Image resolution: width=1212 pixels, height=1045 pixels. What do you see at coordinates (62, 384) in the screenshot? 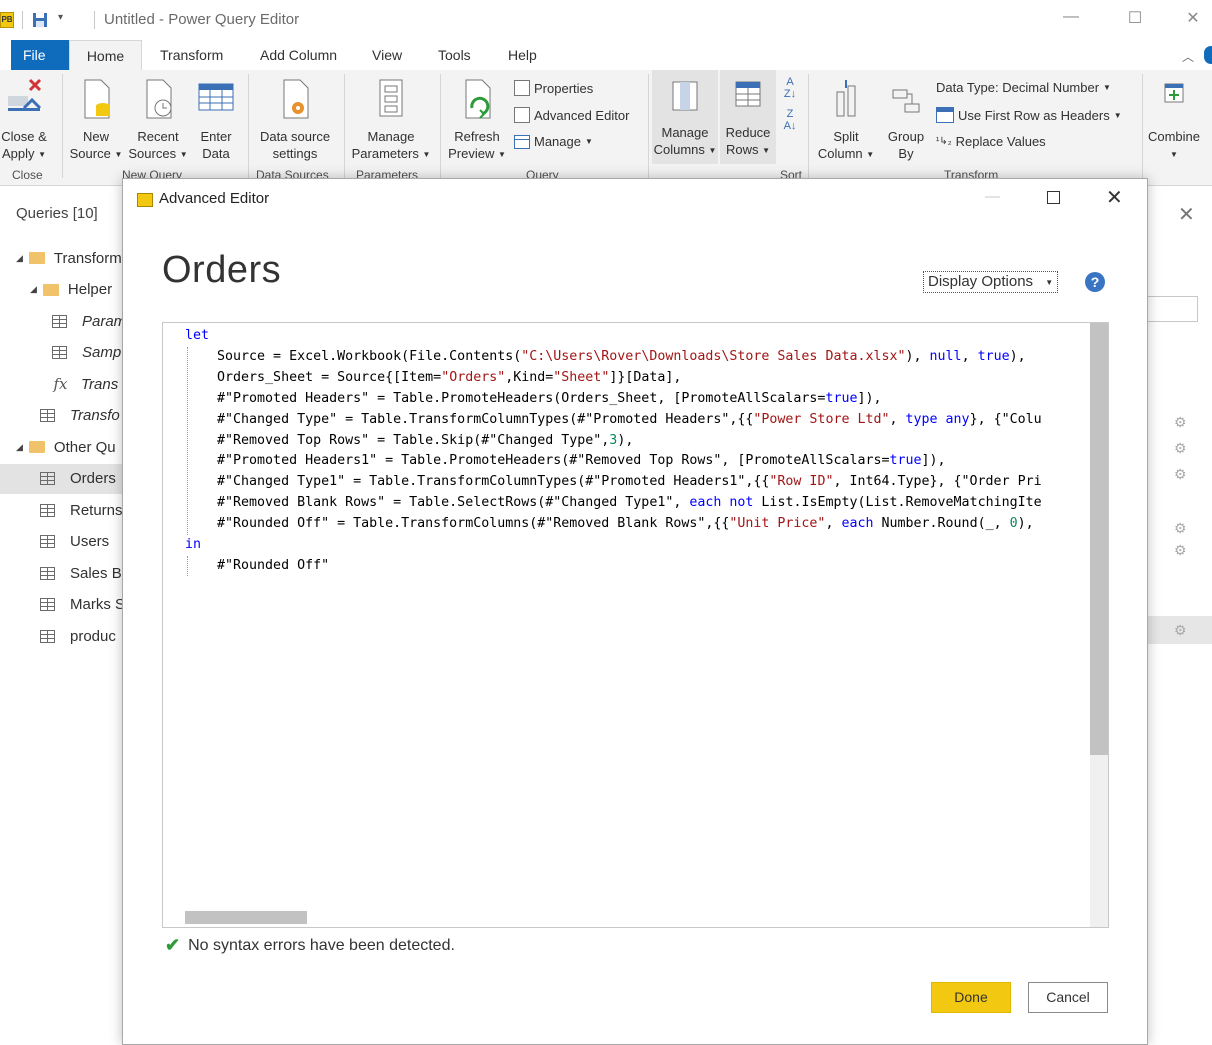
I see `query-item: fx Trans` at bounding box center [62, 384].